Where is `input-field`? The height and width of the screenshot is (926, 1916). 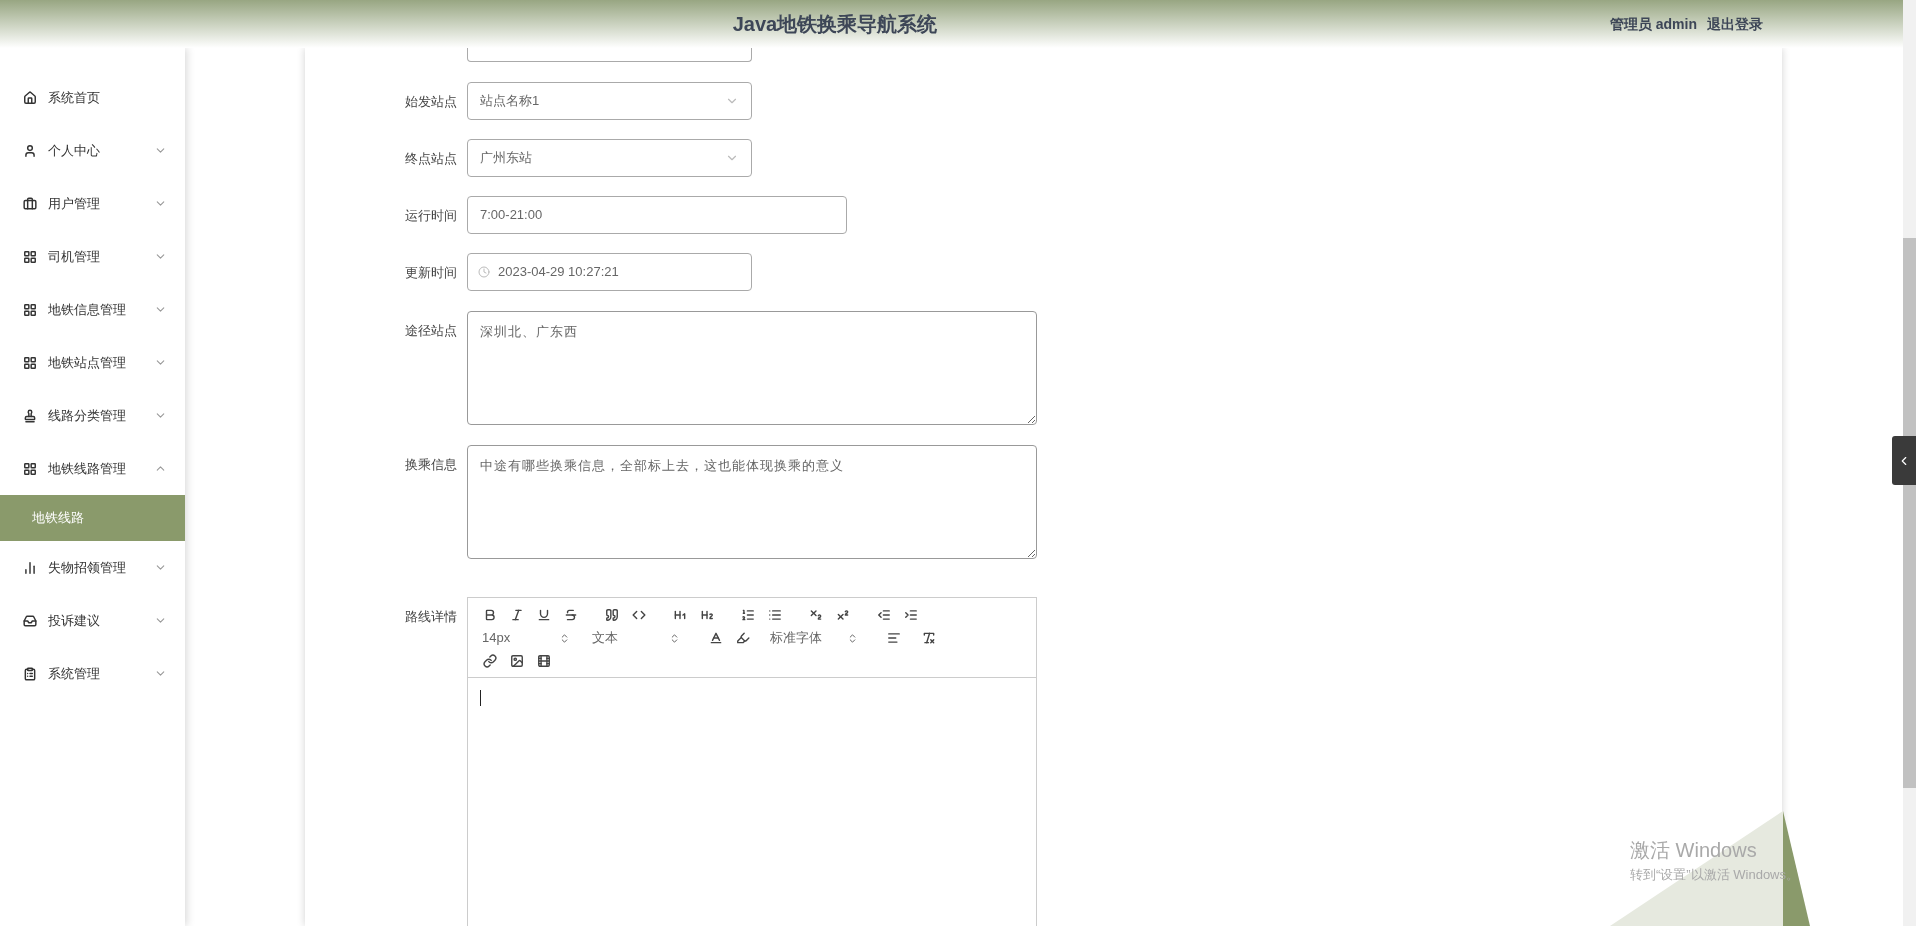
input-field is located at coordinates (609, 55).